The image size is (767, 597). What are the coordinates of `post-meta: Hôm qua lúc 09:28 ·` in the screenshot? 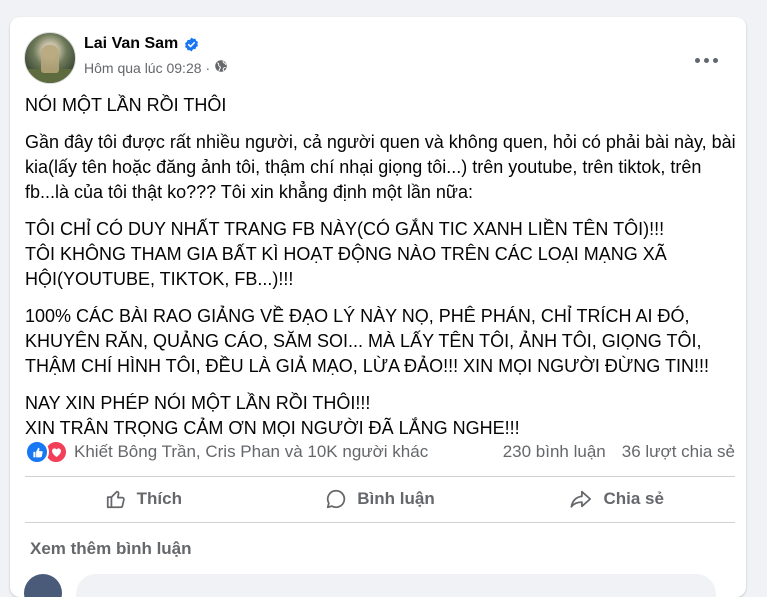 It's located at (156, 67).